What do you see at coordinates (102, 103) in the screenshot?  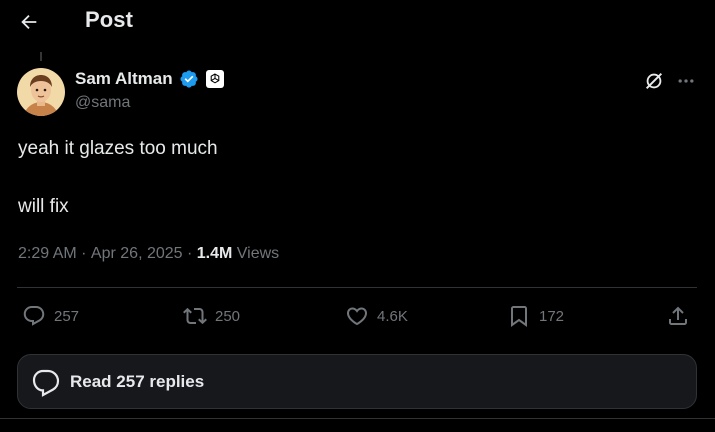 I see `author-handle: @sama` at bounding box center [102, 103].